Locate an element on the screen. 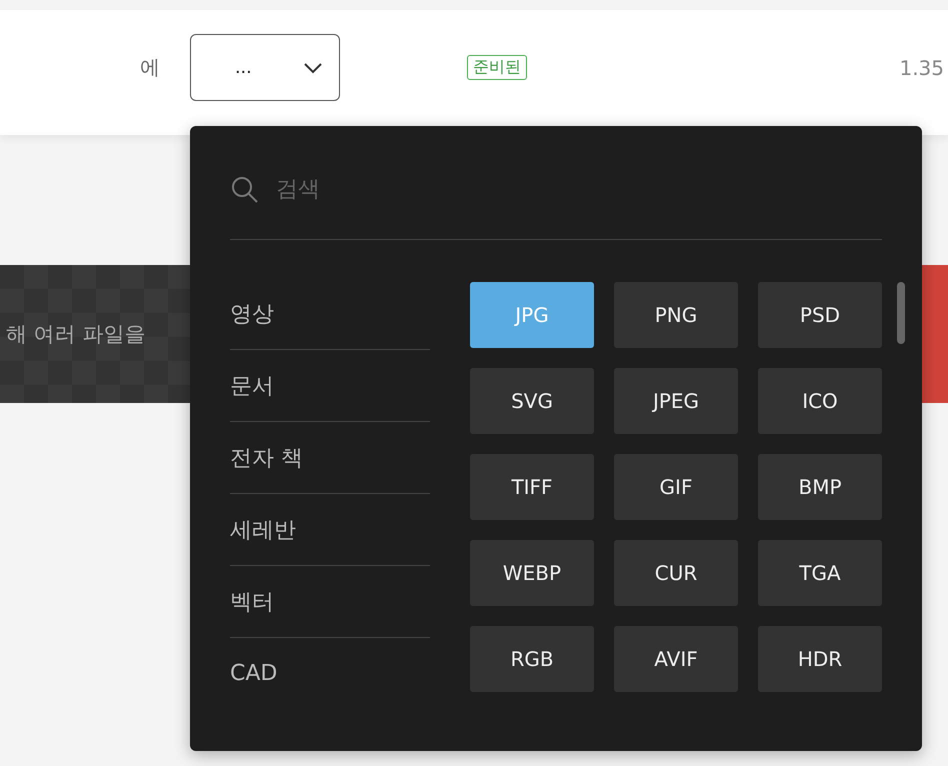 The width and height of the screenshot is (948, 766). category-item: 문서 is located at coordinates (330, 386).